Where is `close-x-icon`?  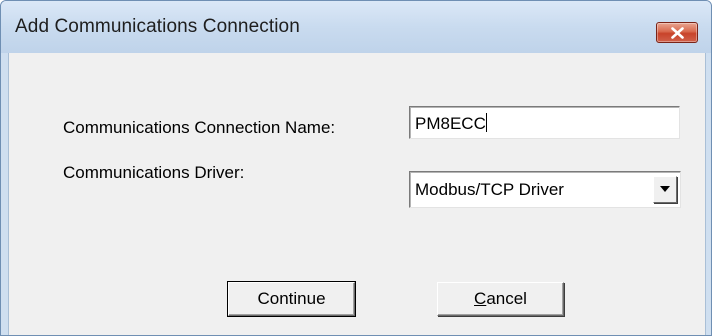 close-x-icon is located at coordinates (677, 33).